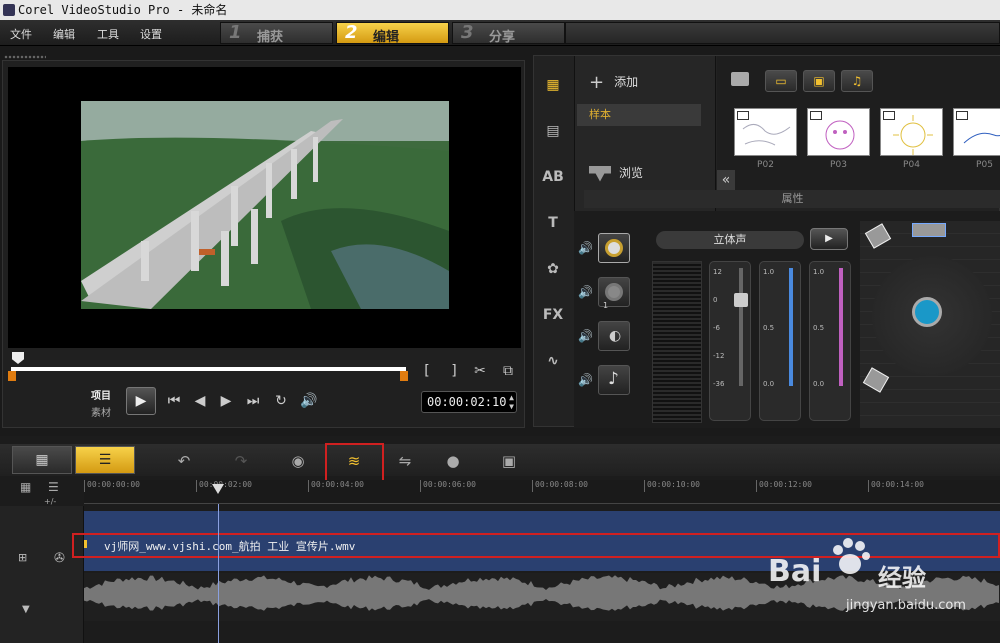  What do you see at coordinates (726, 180) in the screenshot?
I see `collapse-options-button: «` at bounding box center [726, 180].